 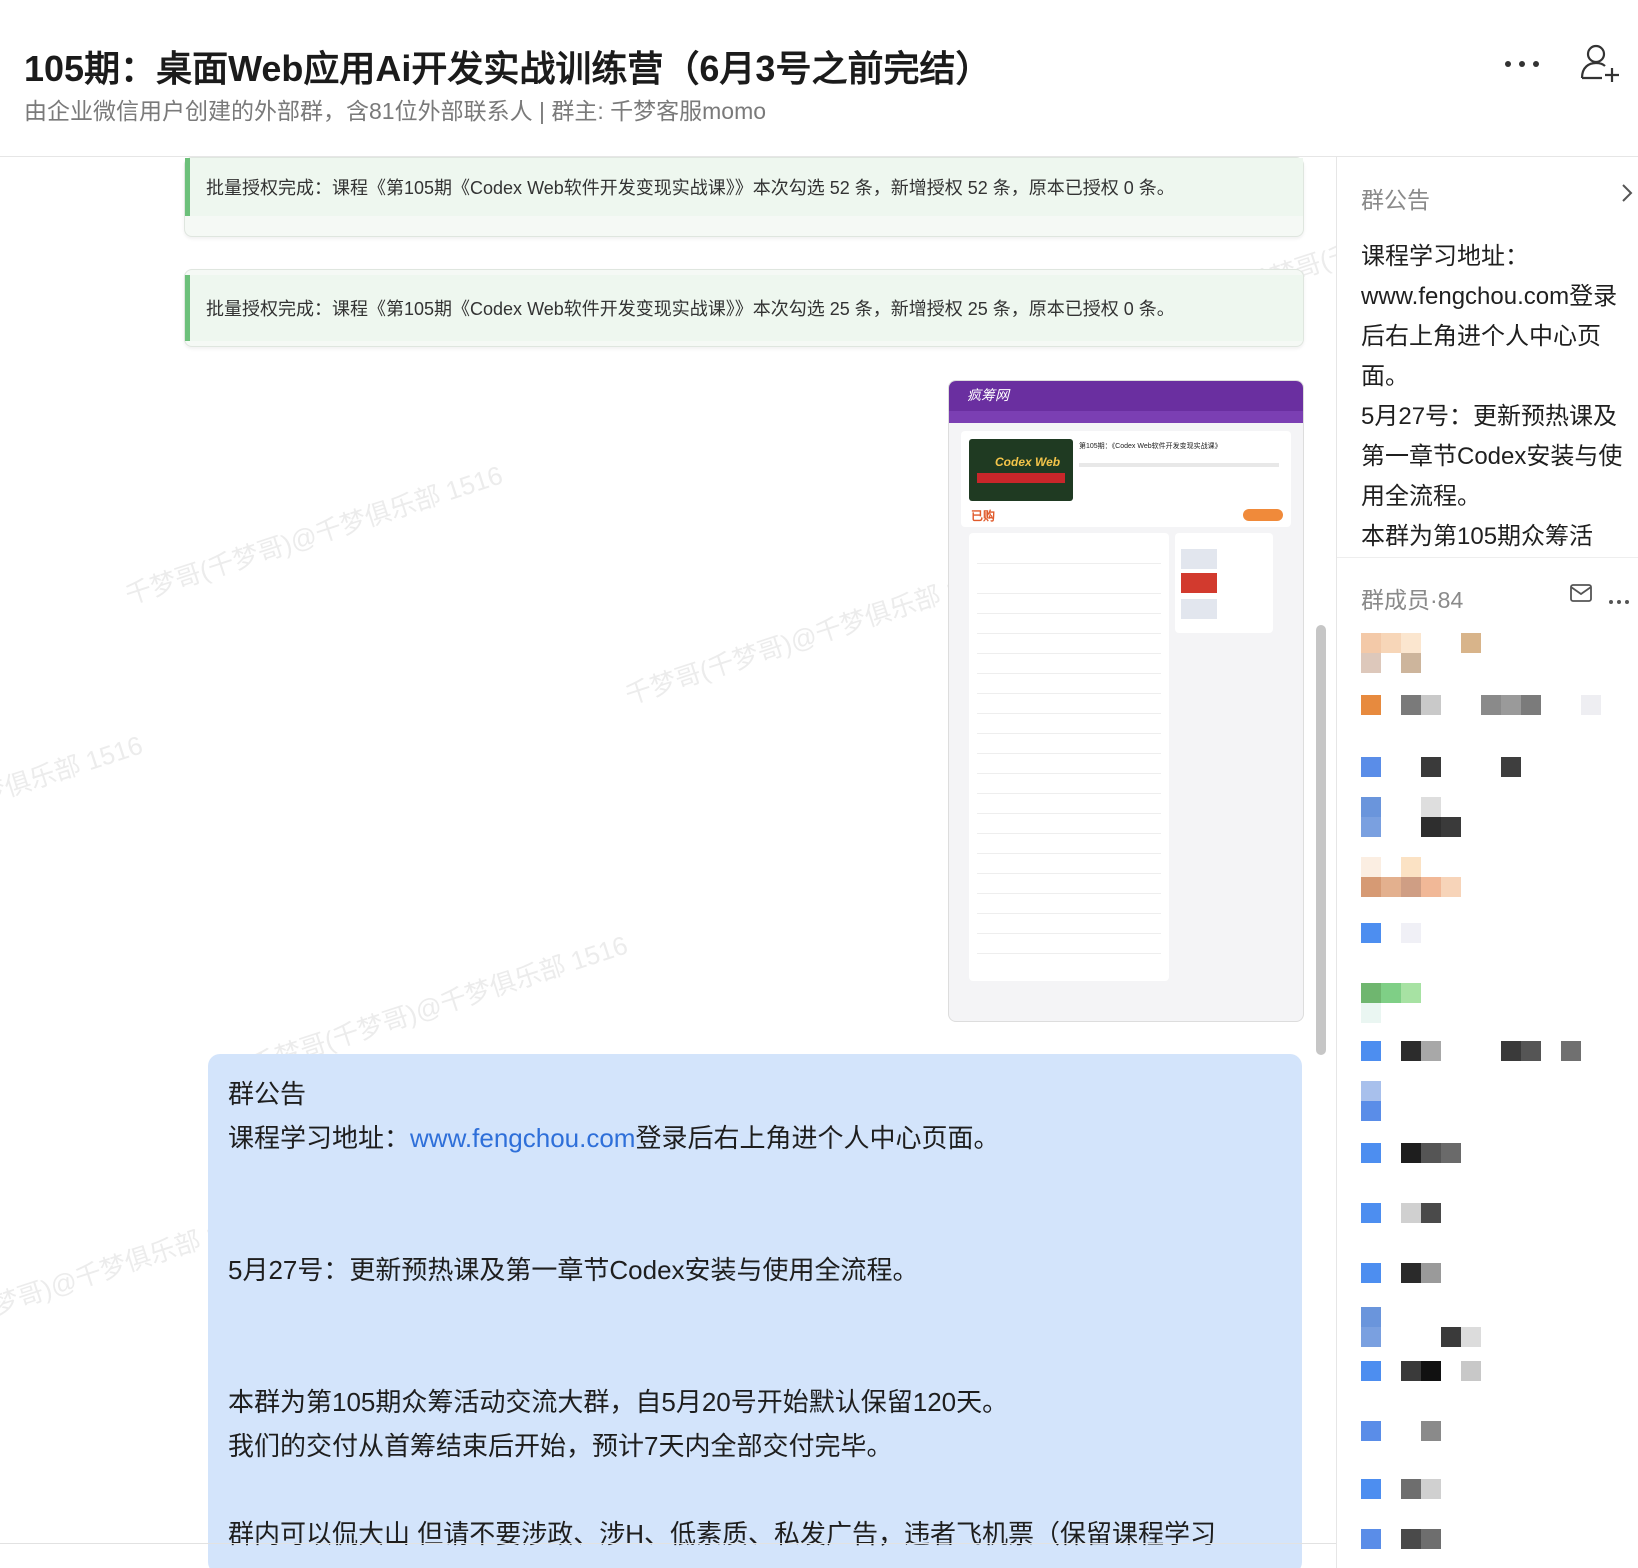 What do you see at coordinates (395, 111) in the screenshot?
I see `group-subtitle: 由企业微信用户创建的外部群，含81位外部联系人 | 群主: 千梦客服momo` at bounding box center [395, 111].